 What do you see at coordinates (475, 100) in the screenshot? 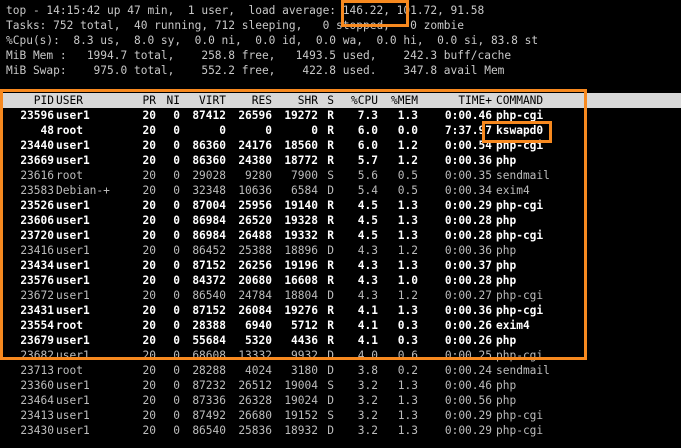
I see `header-col-time: TIME+` at bounding box center [475, 100].